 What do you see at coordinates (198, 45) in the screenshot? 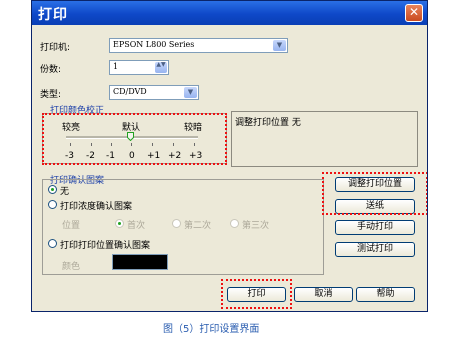
I see `printer-select: EPSON L800 Series ▼` at bounding box center [198, 45].